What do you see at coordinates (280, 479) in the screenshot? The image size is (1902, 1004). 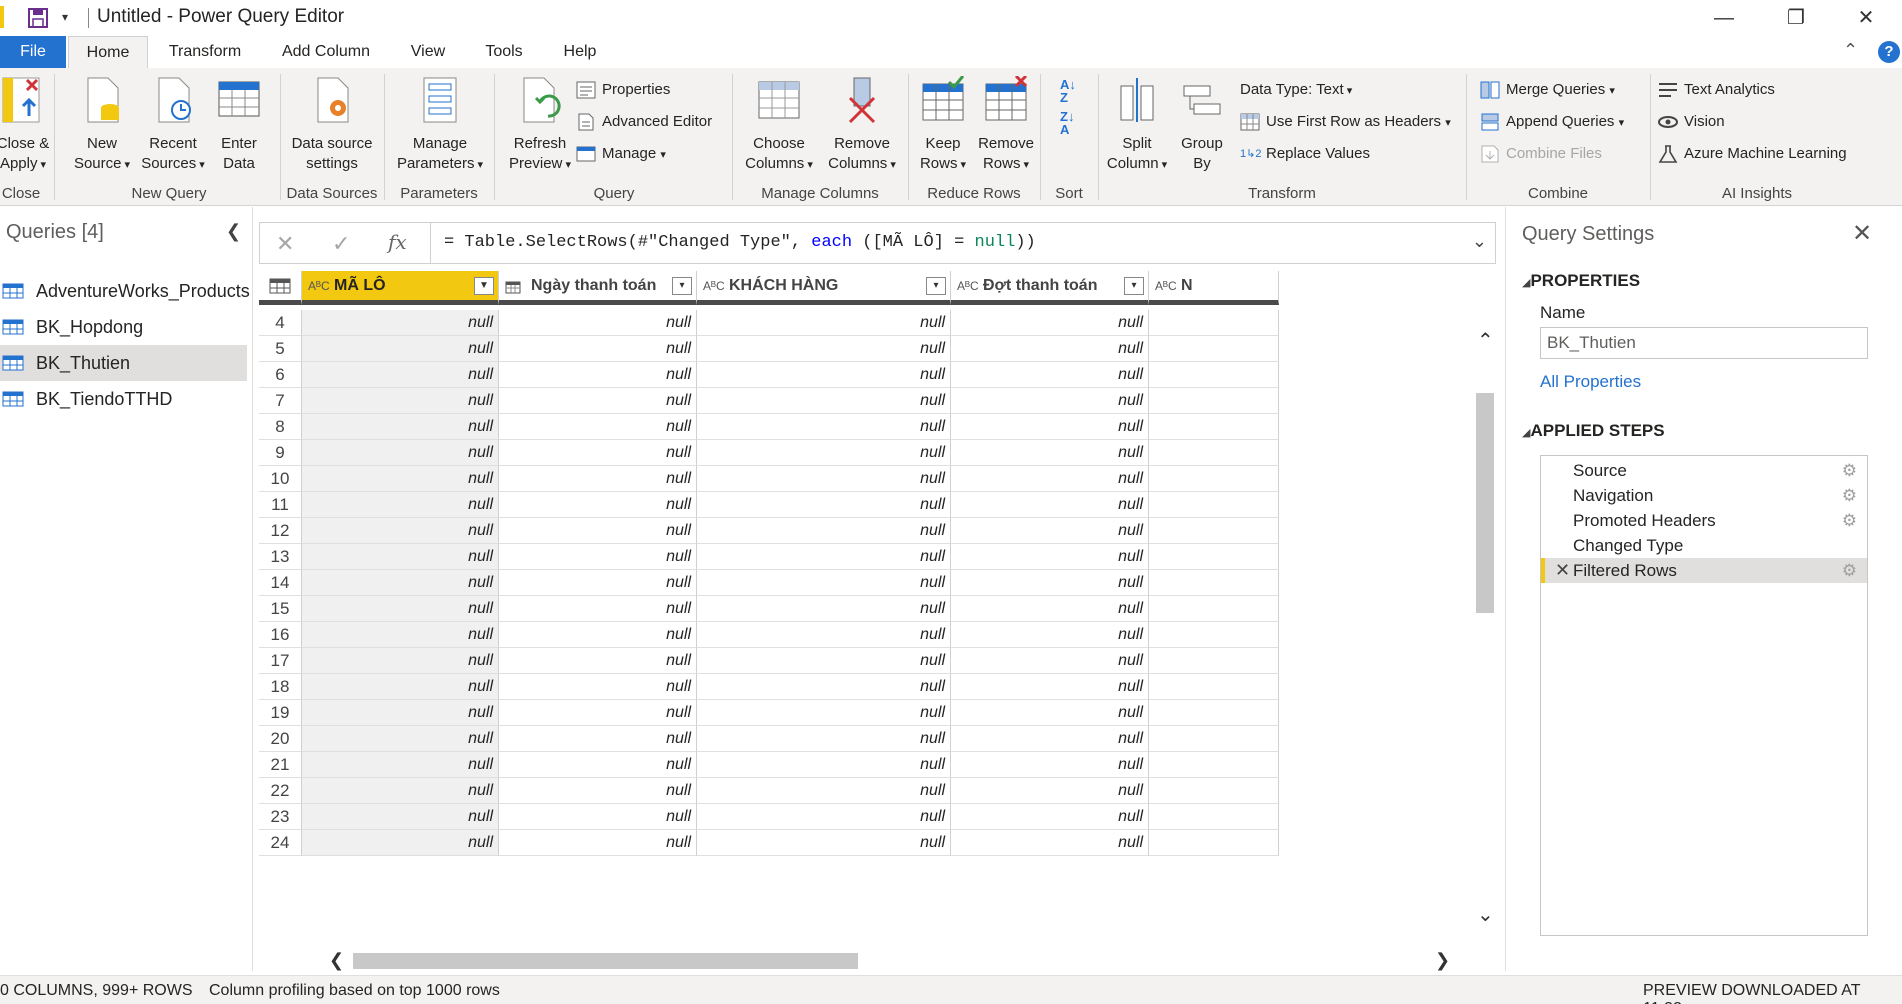 I see `row-number: 10` at bounding box center [280, 479].